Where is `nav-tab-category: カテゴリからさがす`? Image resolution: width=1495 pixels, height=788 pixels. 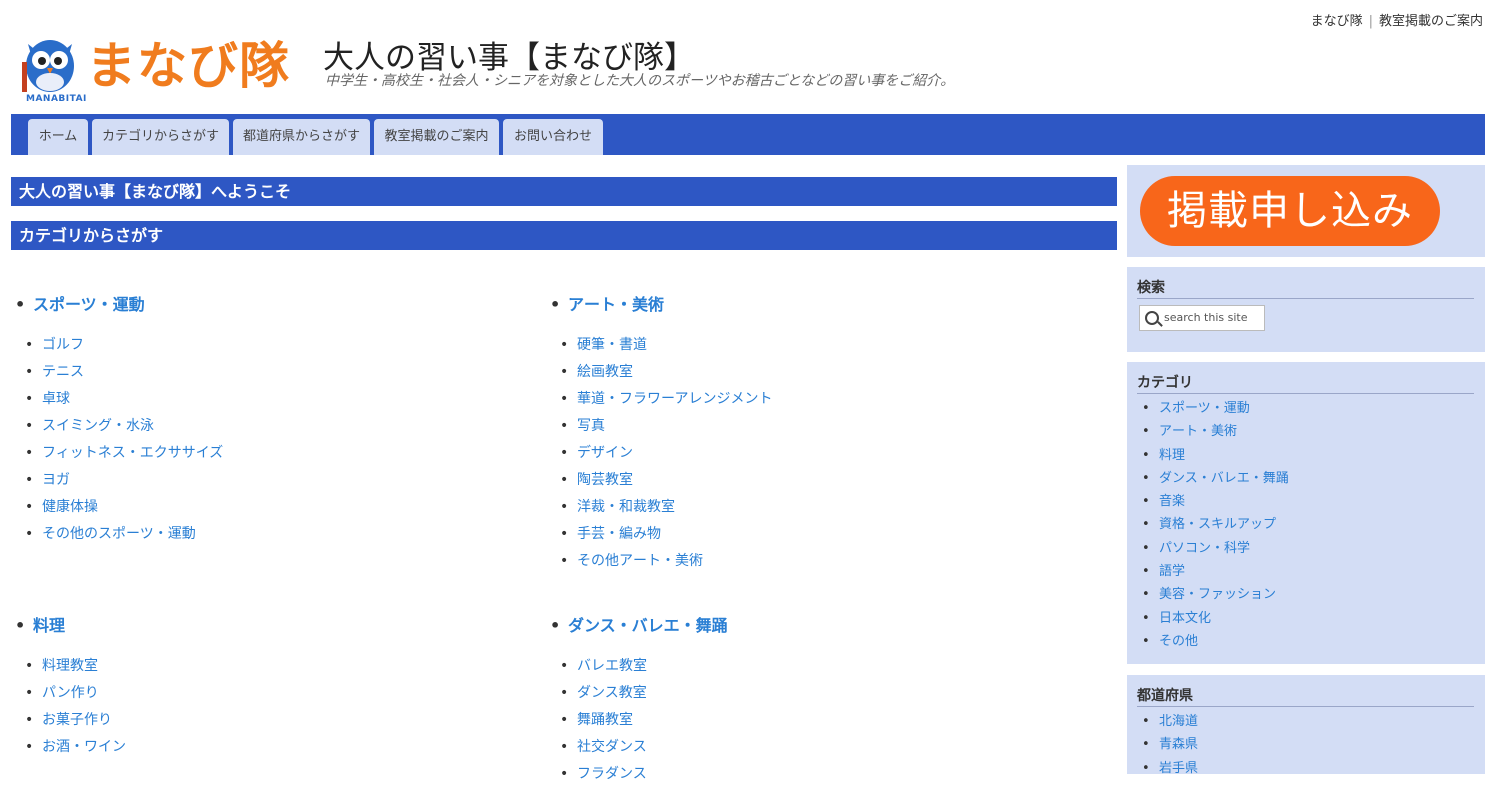
nav-tab-category: カテゴリからさがす is located at coordinates (160, 137).